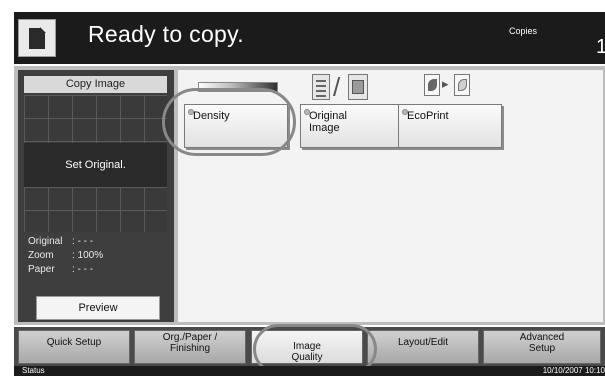 This screenshot has width=605, height=376. What do you see at coordinates (309, 38) in the screenshot?
I see `header-bar: Ready to copy. Copies 1` at bounding box center [309, 38].